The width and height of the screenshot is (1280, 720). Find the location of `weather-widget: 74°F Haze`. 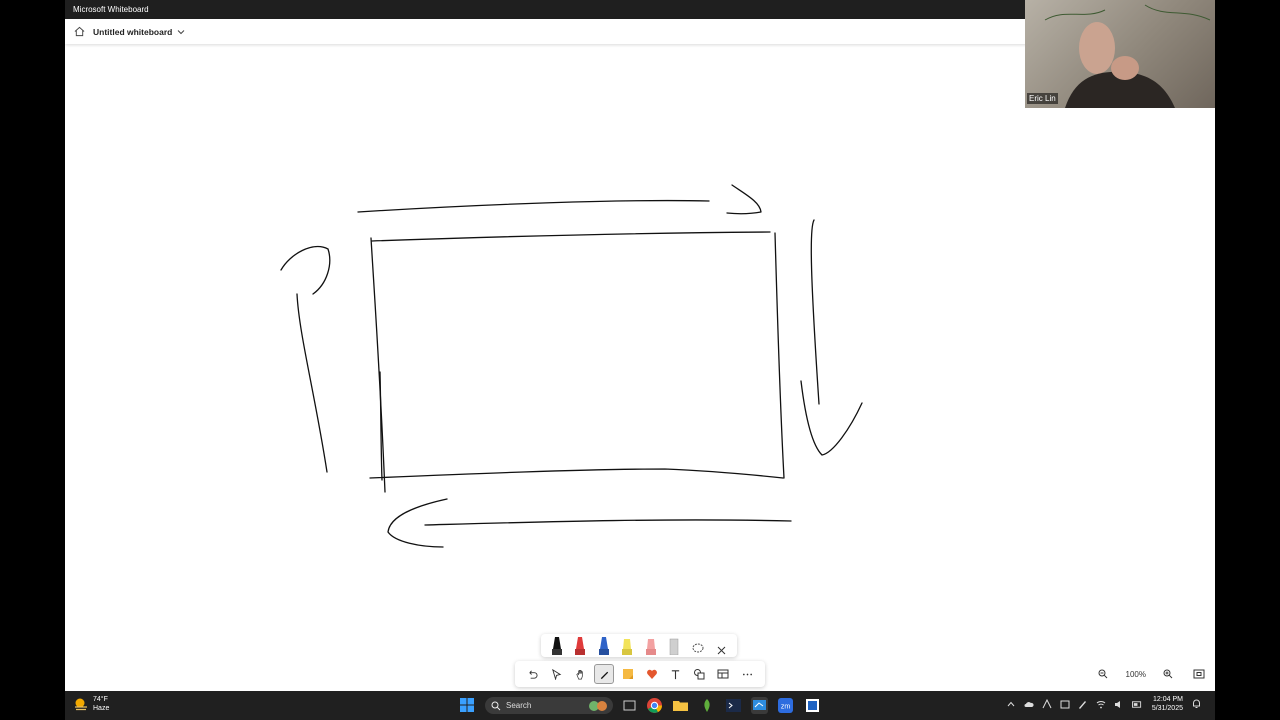

weather-widget: 74°F Haze is located at coordinates (91, 704).